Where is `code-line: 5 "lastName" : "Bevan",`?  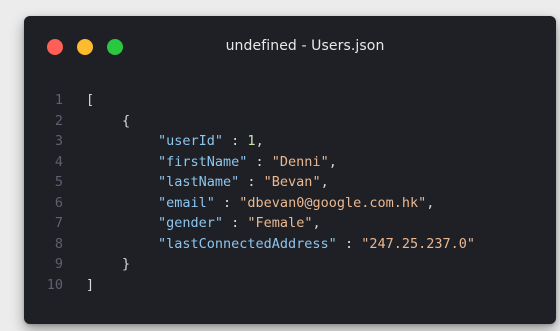 code-line: 5 "lastName" : "Bevan", is located at coordinates (290, 182).